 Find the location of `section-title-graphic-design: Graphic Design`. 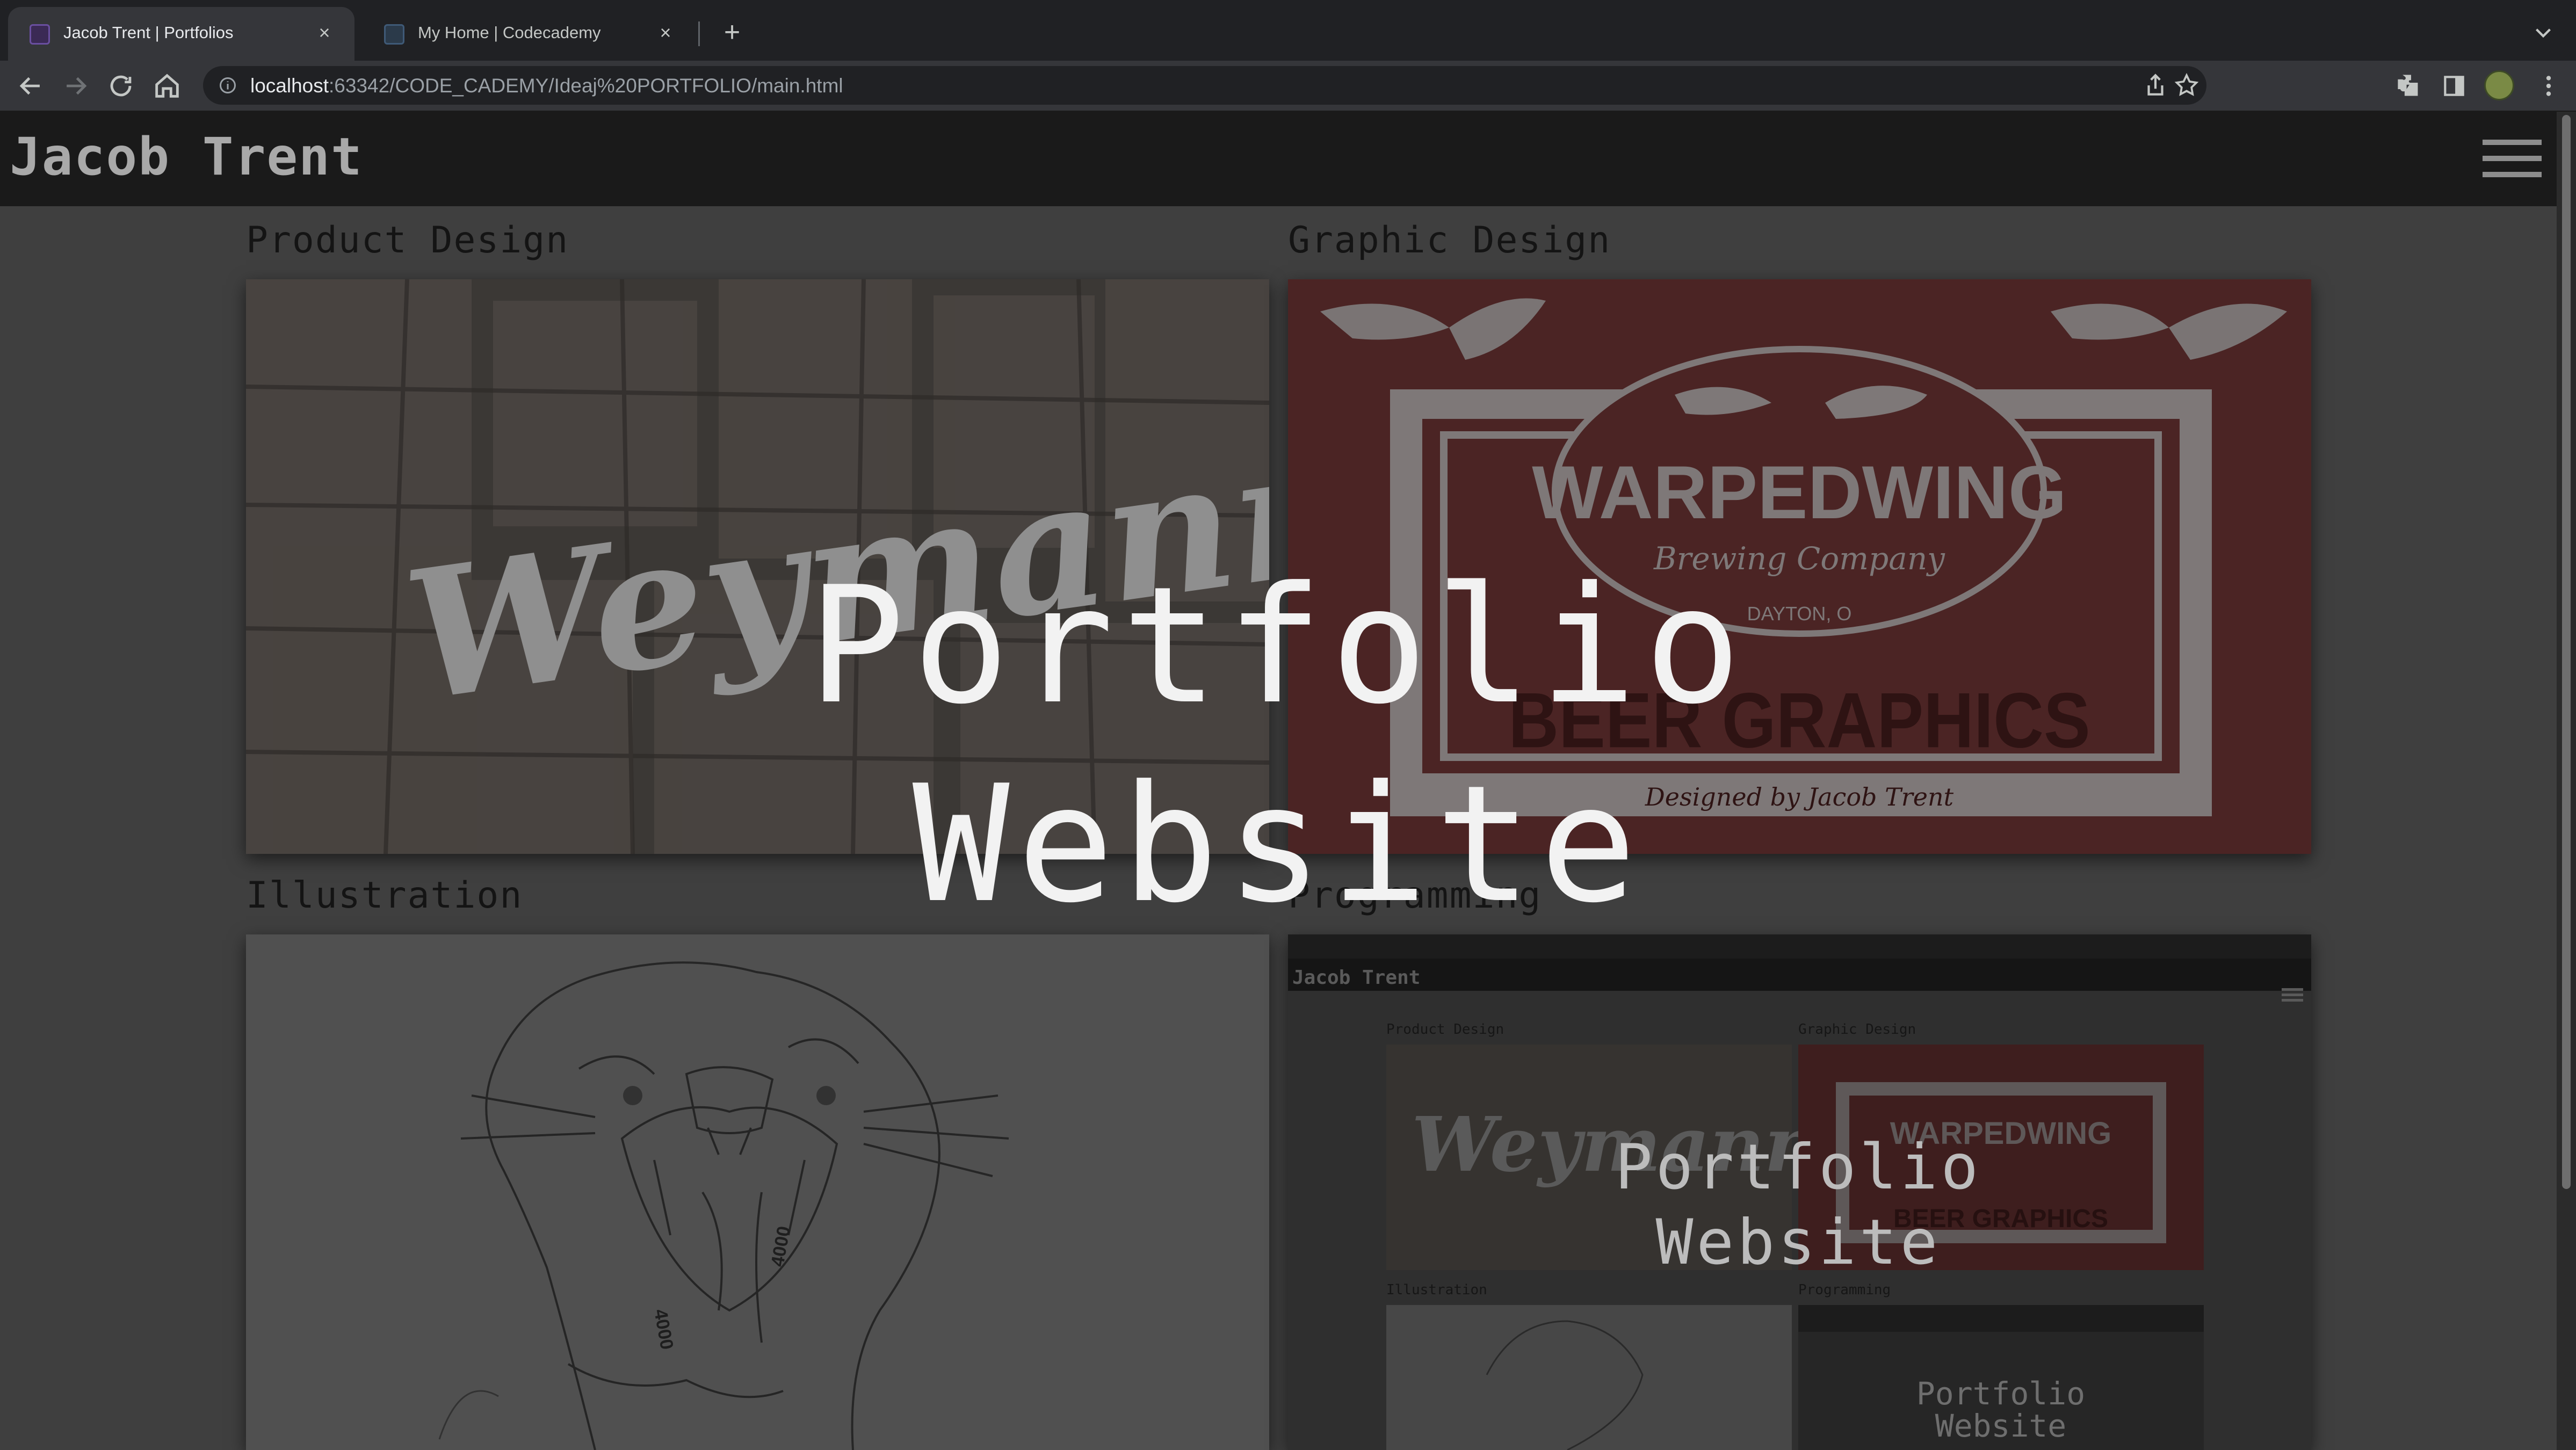

section-title-graphic-design: Graphic Design is located at coordinates (1449, 240).